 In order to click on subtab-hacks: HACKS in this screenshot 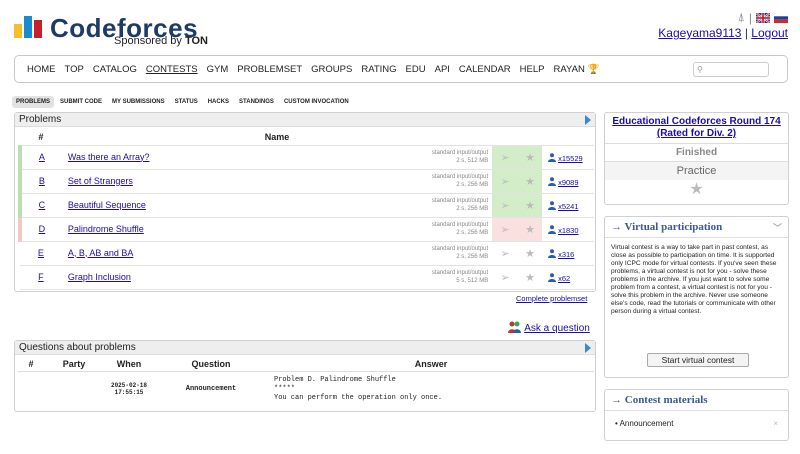, I will do `click(218, 102)`.